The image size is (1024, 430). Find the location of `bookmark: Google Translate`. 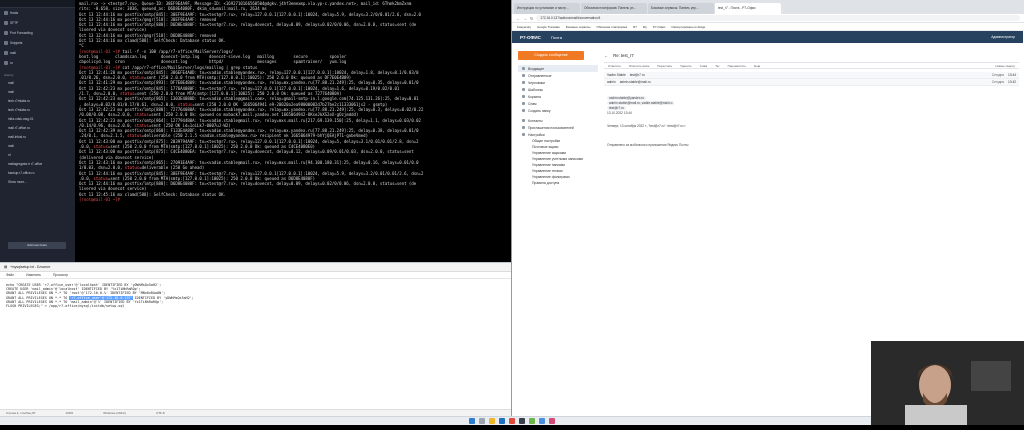

bookmark: Google Translate is located at coordinates (548, 27).